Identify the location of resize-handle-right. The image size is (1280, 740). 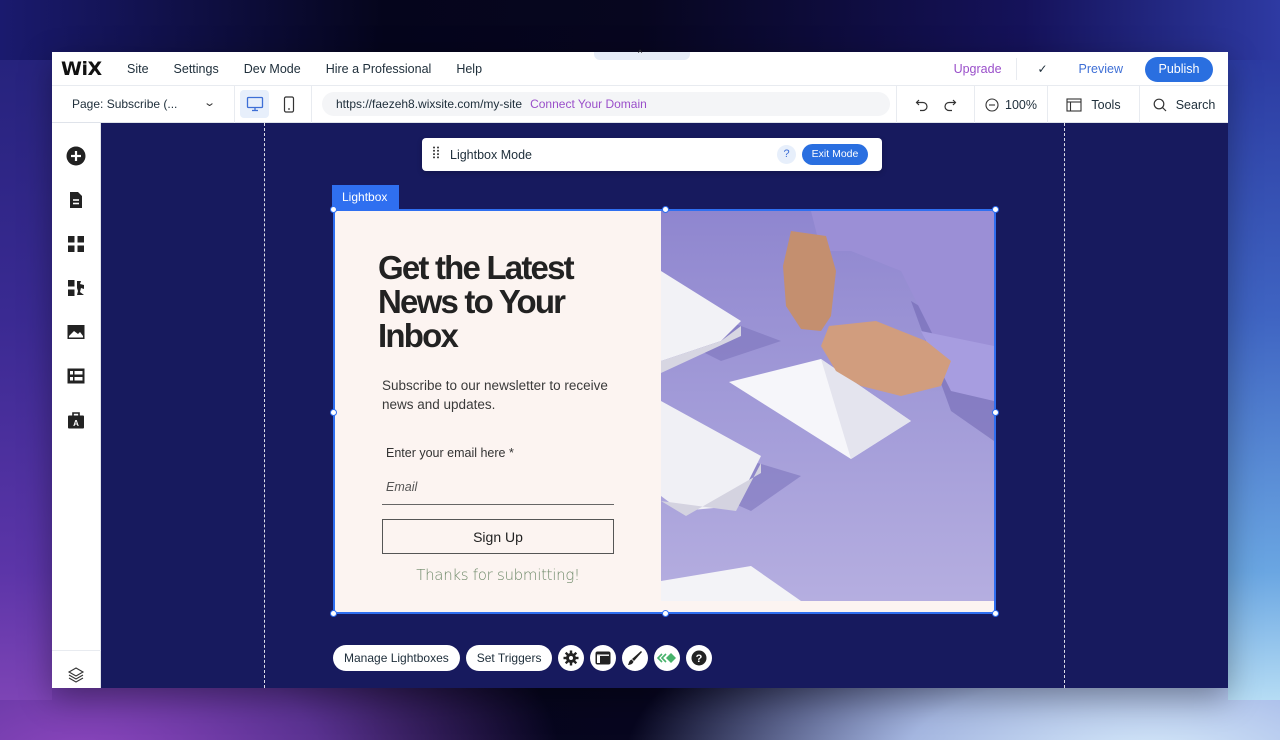
(995, 412).